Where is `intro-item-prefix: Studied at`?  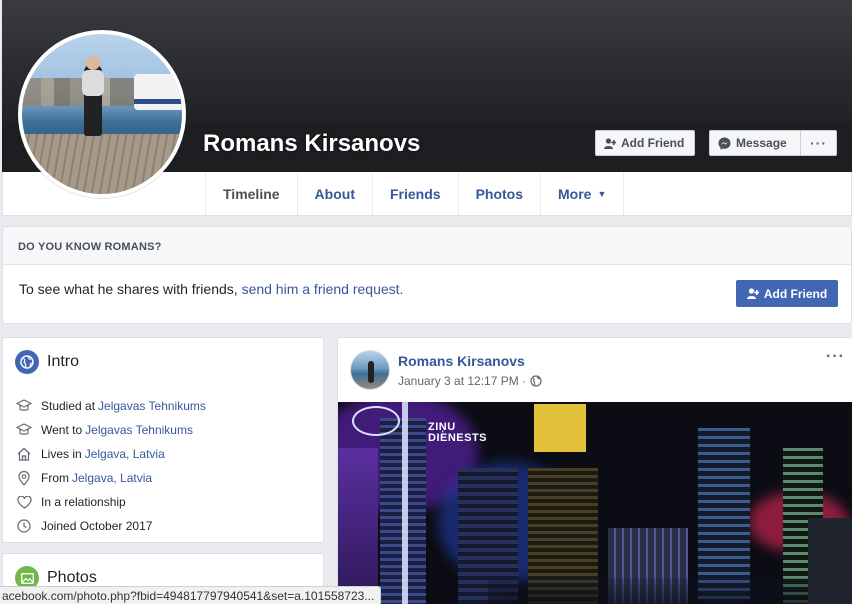 intro-item-prefix: Studied at is located at coordinates (68, 406).